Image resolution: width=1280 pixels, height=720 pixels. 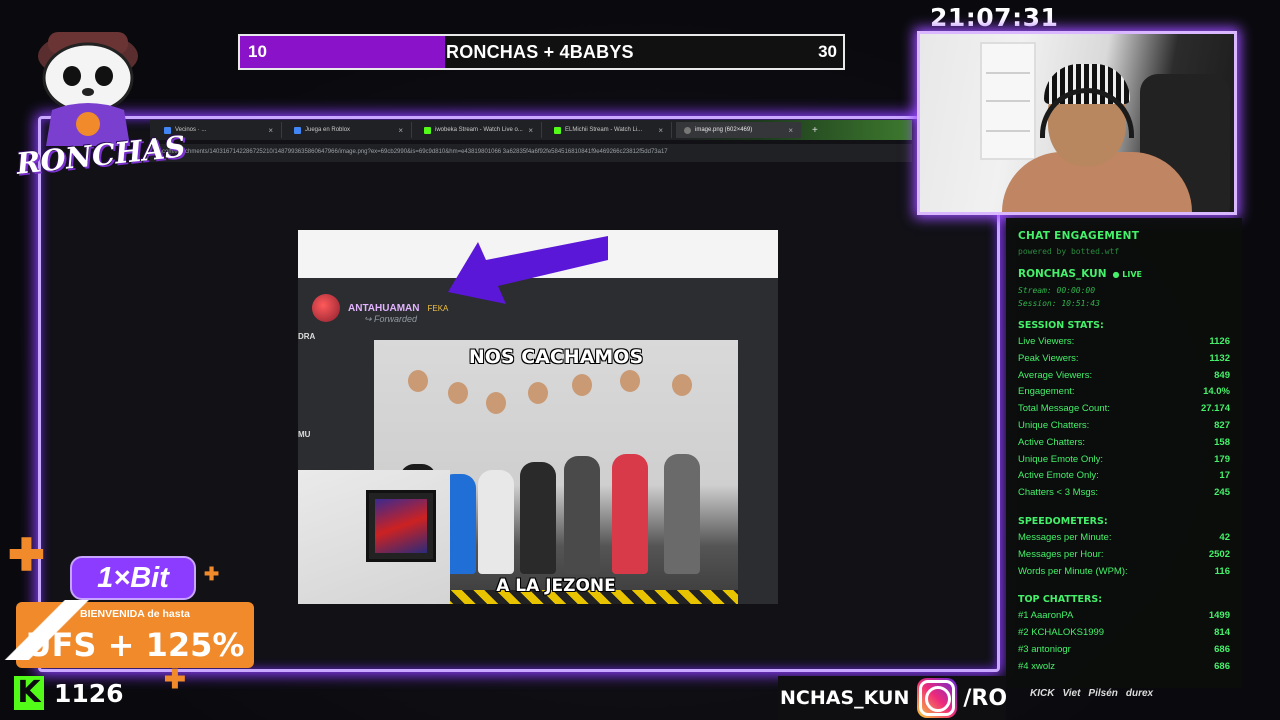 I want to click on stat-value: 245, so click(x=1222, y=493).